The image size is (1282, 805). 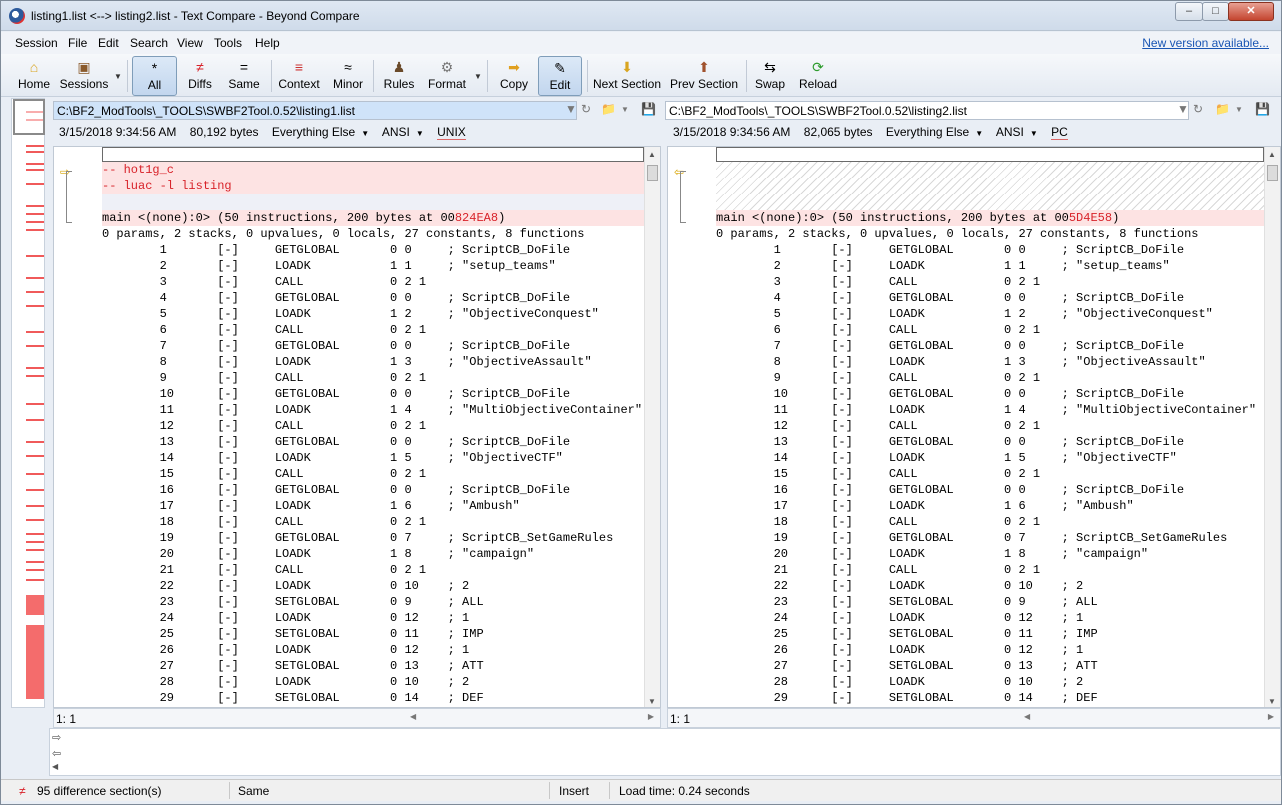 What do you see at coordinates (990, 698) in the screenshot?
I see `right-text-line: 32 29 [-] SETGLOBAL 0 14 ; DEF` at bounding box center [990, 698].